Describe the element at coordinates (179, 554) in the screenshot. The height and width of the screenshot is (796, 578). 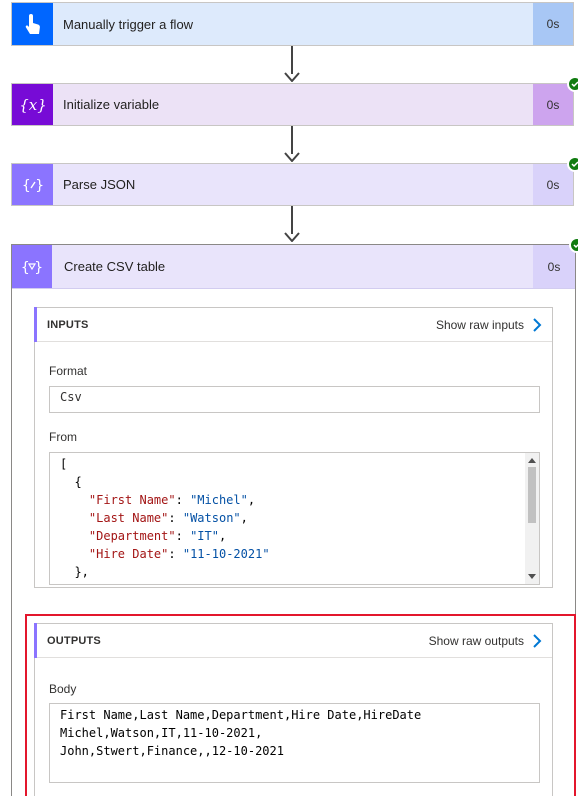
I see `code-line: "Hire Date": "11-10-2021"` at that location.